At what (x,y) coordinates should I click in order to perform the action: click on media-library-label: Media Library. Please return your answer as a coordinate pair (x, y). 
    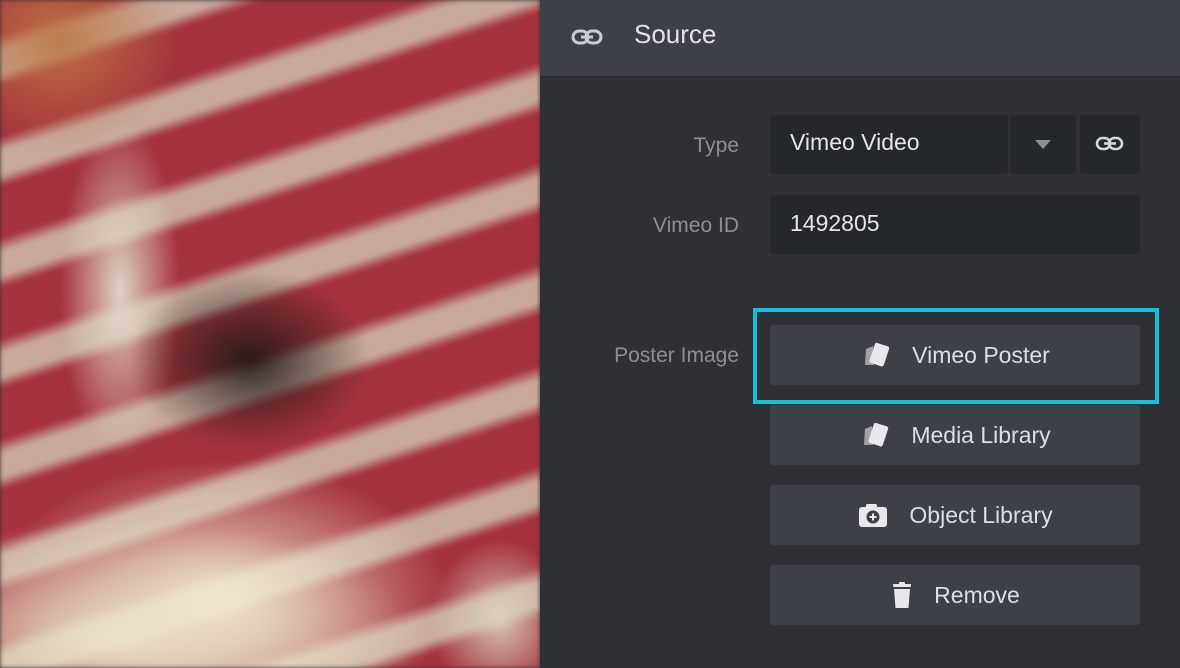
    Looking at the image, I should click on (981, 434).